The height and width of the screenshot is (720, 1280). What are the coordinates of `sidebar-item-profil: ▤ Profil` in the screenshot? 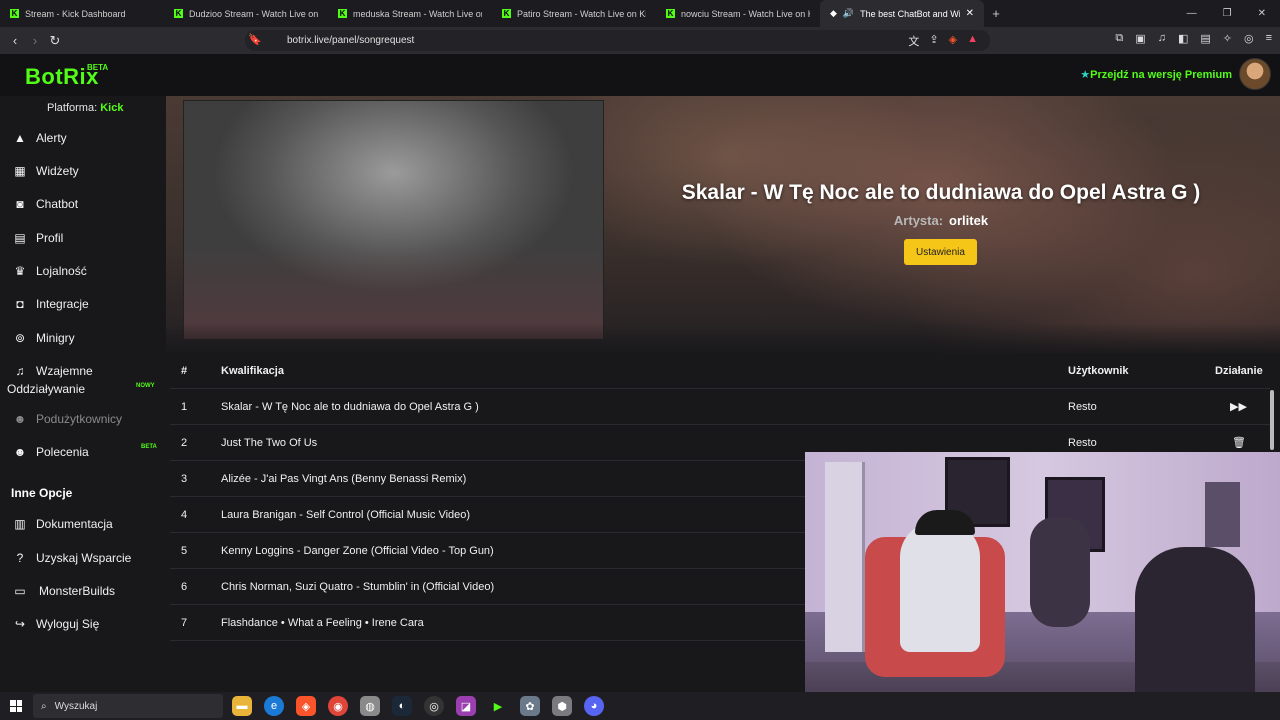 It's located at (38, 238).